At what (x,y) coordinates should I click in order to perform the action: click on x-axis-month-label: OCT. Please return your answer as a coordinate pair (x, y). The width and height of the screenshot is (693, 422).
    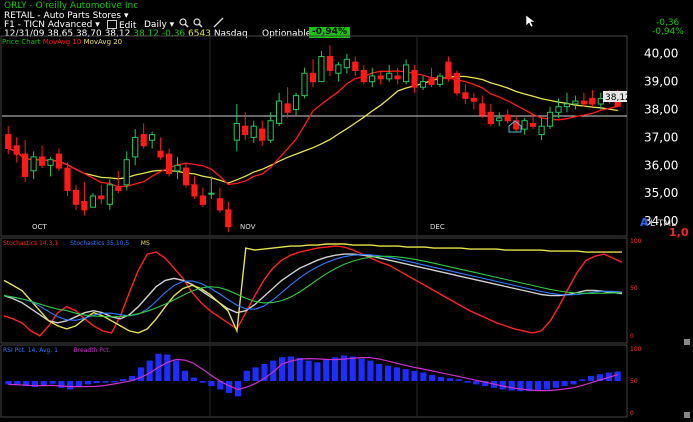
    Looking at the image, I should click on (39, 227).